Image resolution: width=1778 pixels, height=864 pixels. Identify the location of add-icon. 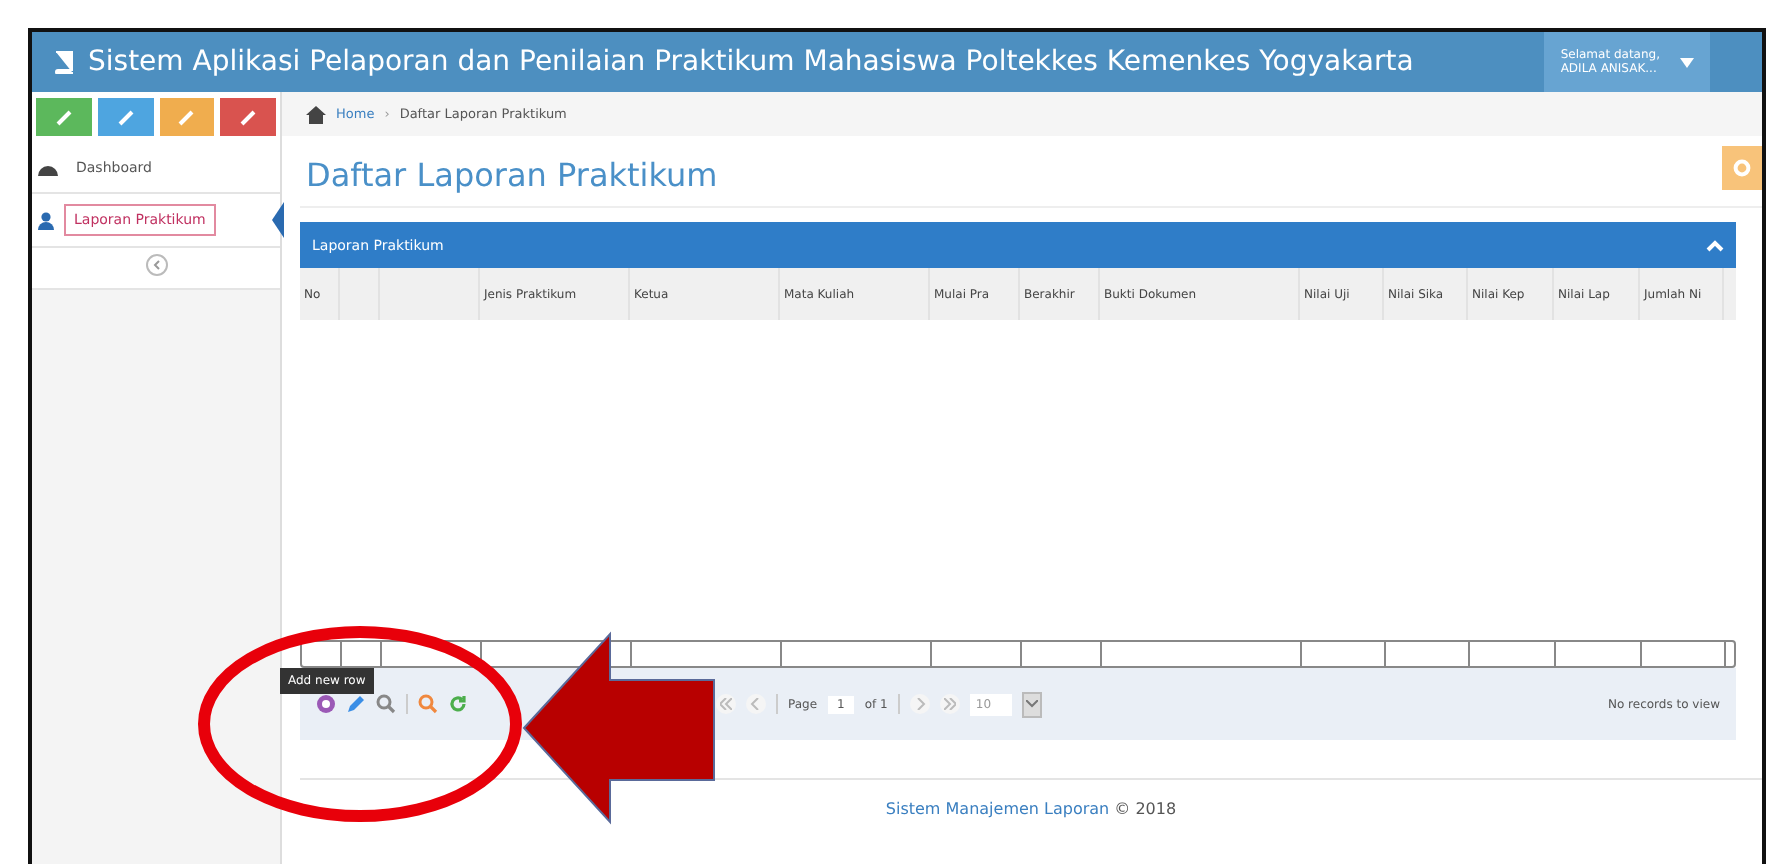
(326, 704).